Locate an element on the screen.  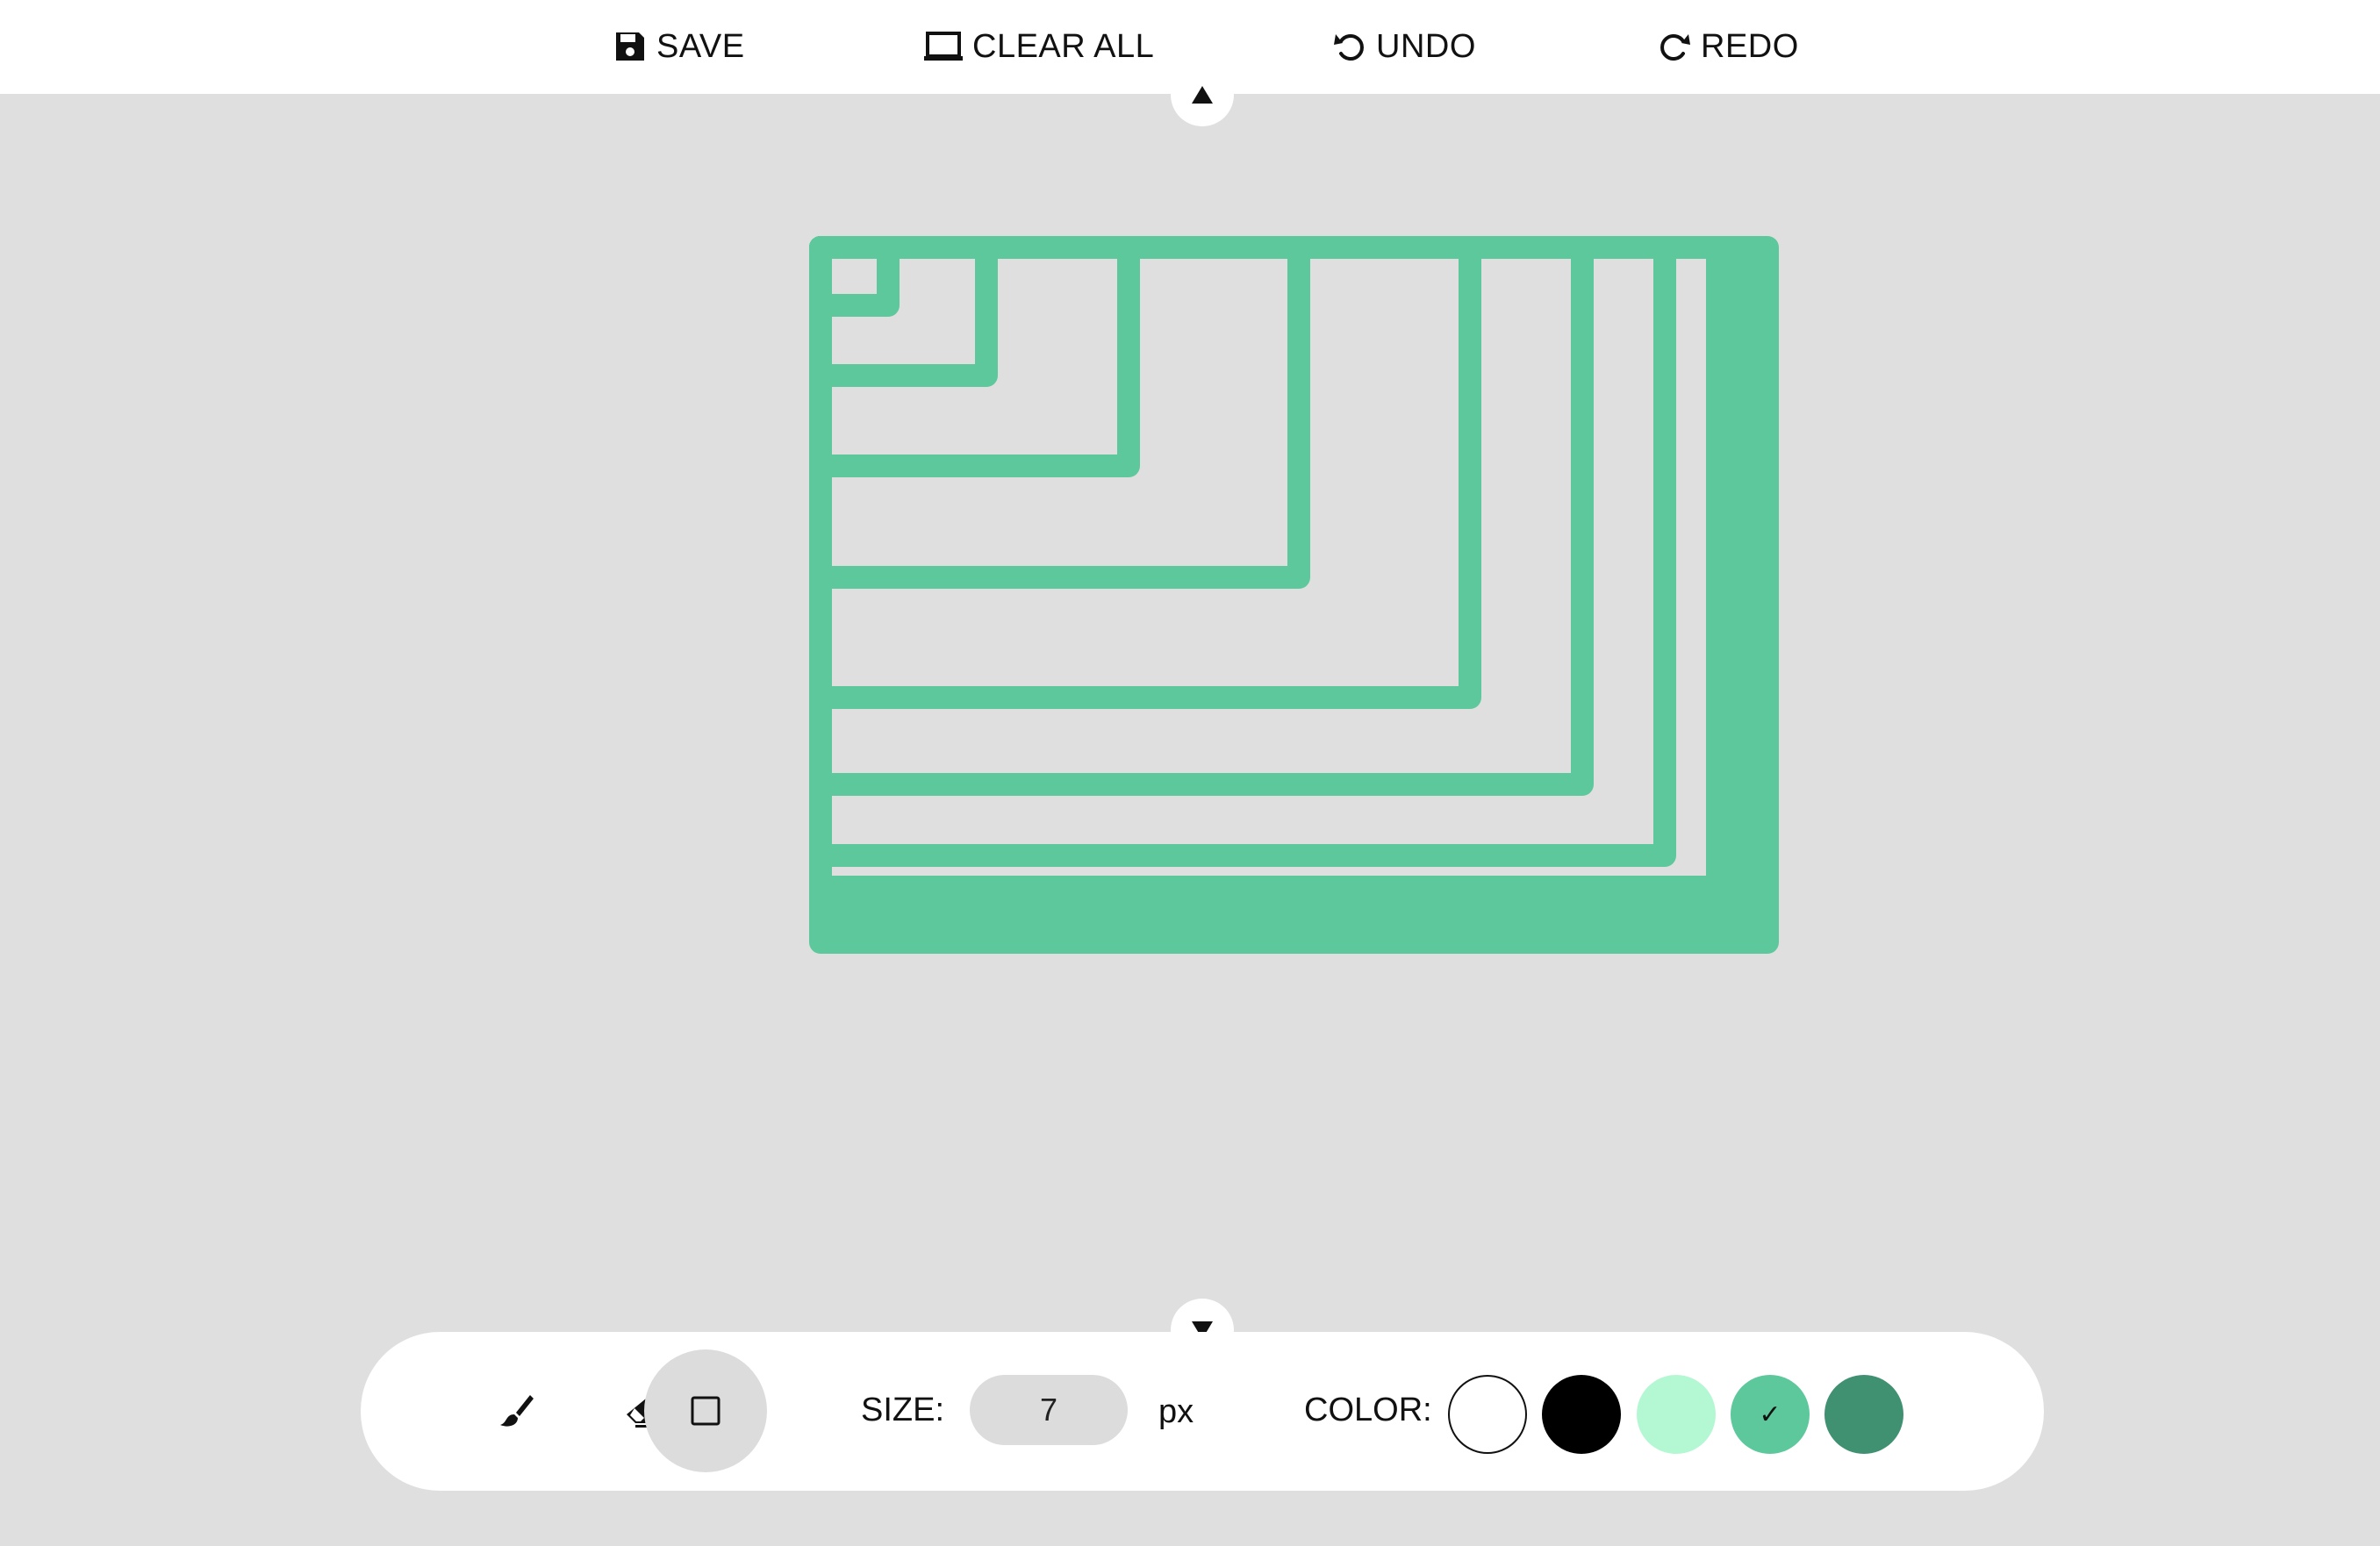
undo-button: UNDO is located at coordinates (1404, 47).